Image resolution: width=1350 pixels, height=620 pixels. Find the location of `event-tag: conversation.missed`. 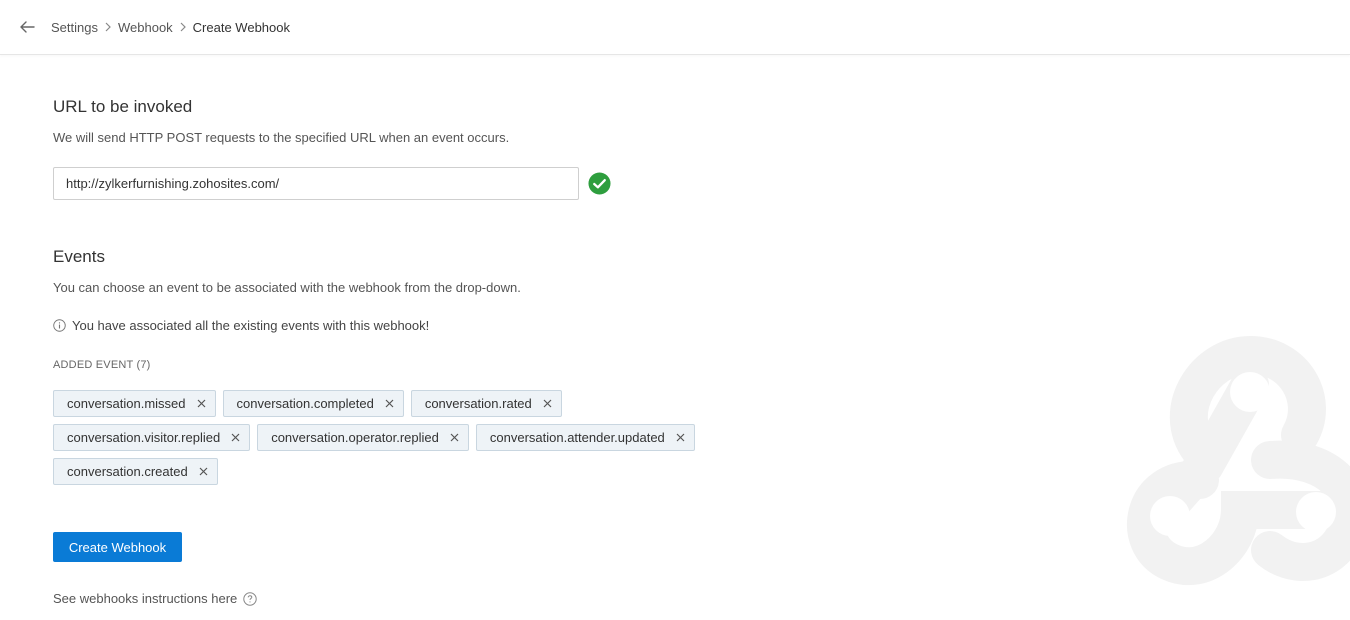

event-tag: conversation.missed is located at coordinates (134, 403).